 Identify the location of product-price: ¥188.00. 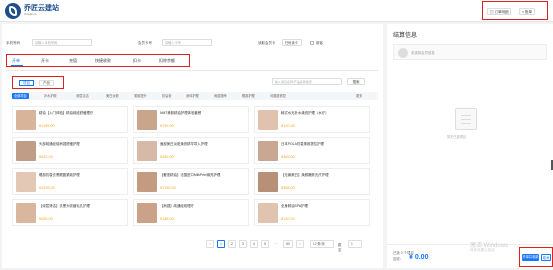
(167, 219).